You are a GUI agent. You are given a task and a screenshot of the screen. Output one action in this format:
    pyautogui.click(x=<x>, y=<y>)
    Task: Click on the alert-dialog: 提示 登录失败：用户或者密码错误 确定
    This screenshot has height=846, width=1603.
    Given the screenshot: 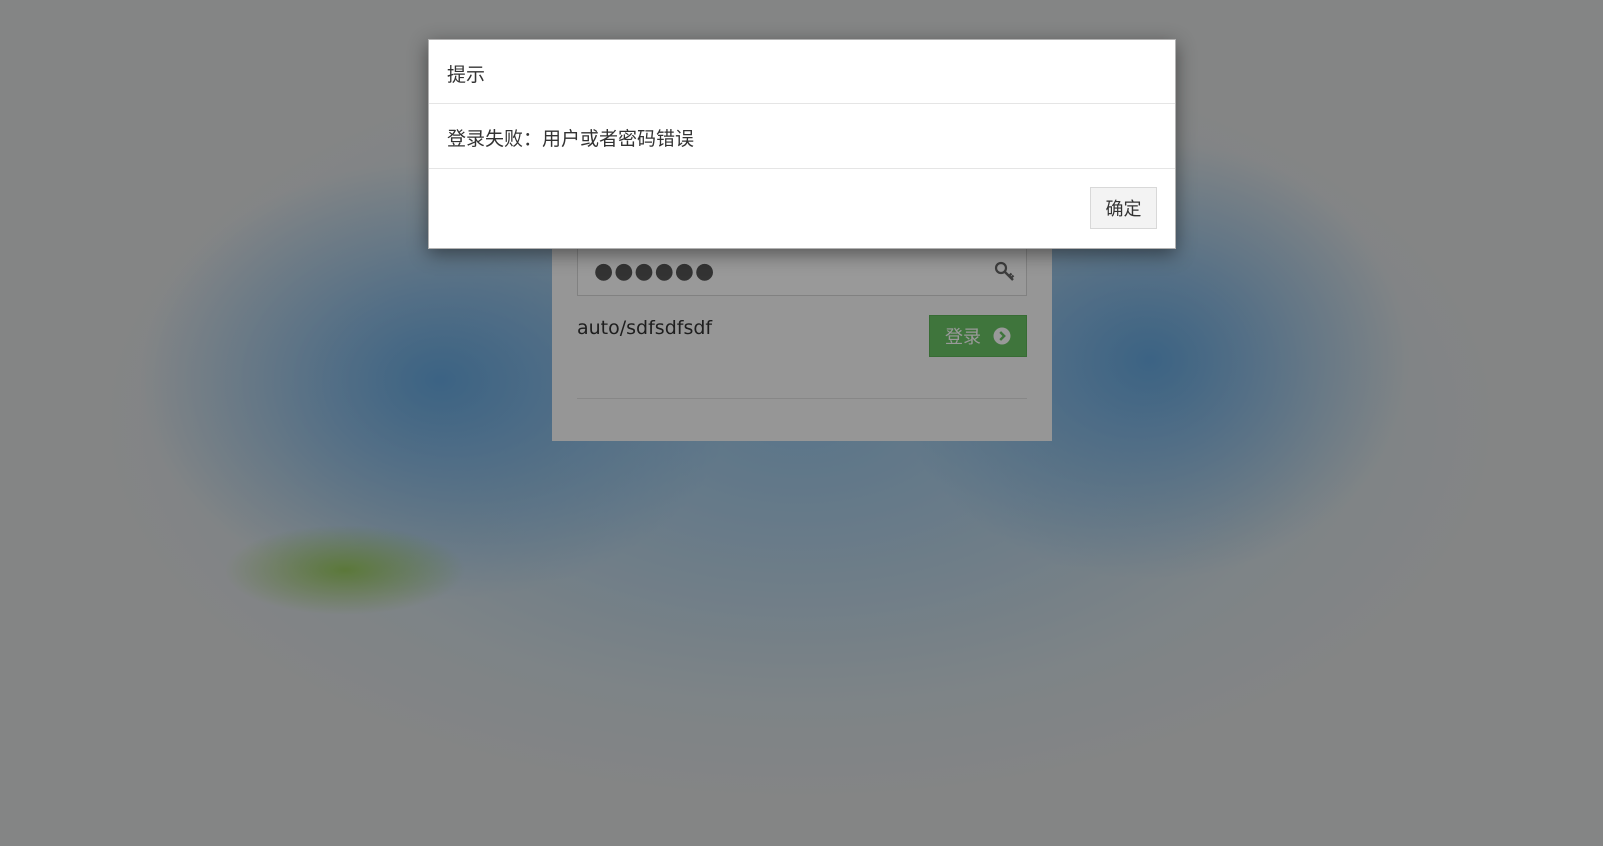 What is the action you would take?
    pyautogui.click(x=802, y=144)
    